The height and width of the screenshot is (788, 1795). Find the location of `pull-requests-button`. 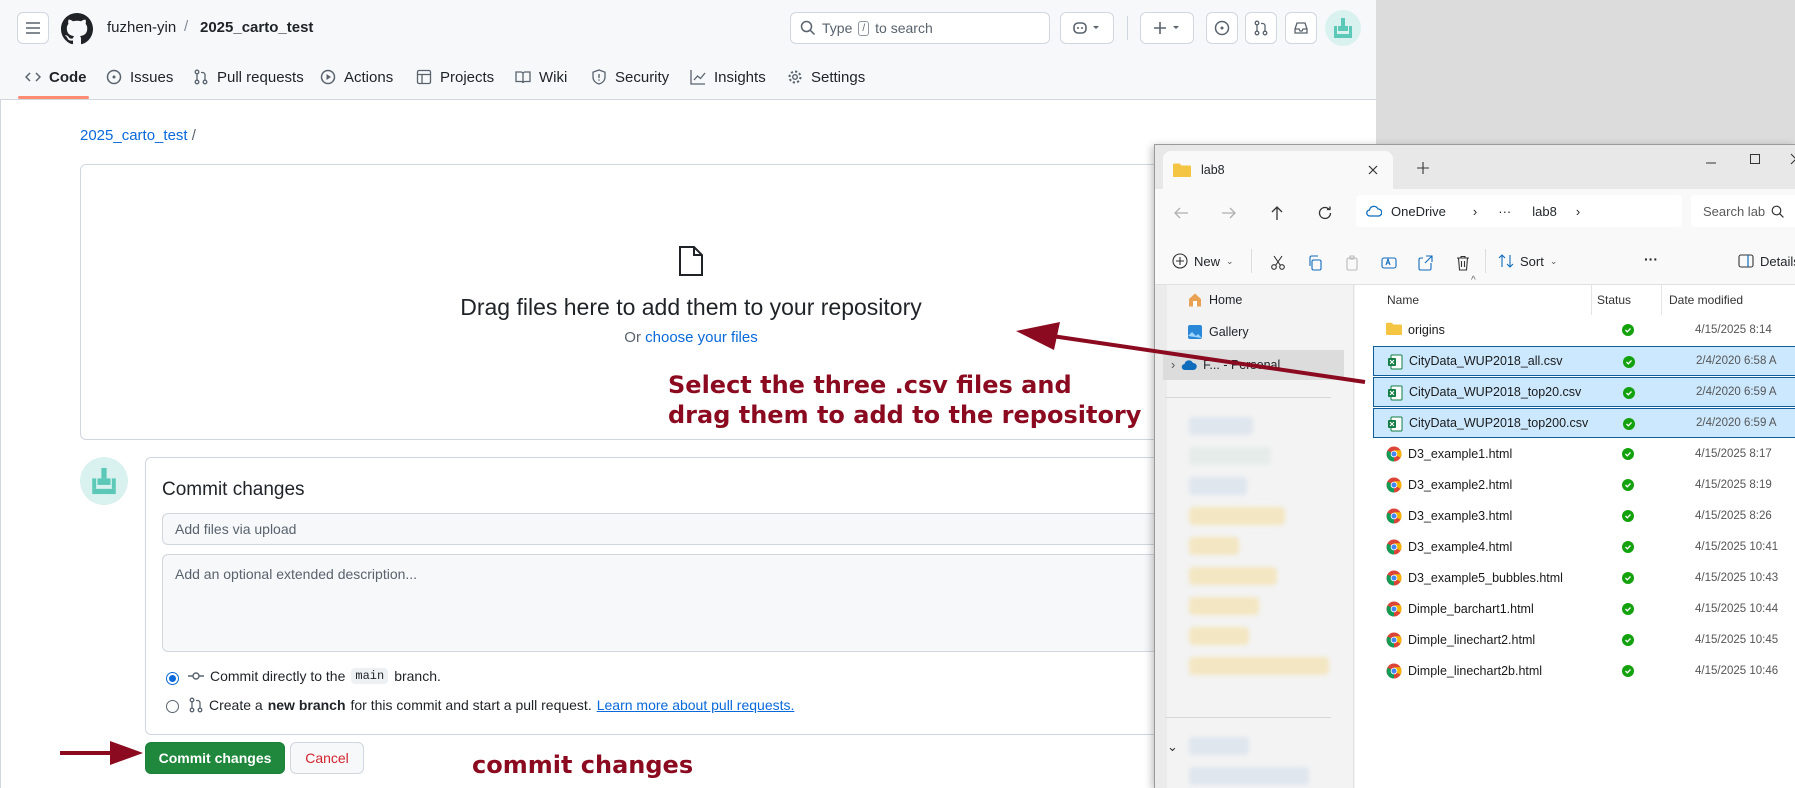

pull-requests-button is located at coordinates (1261, 28).